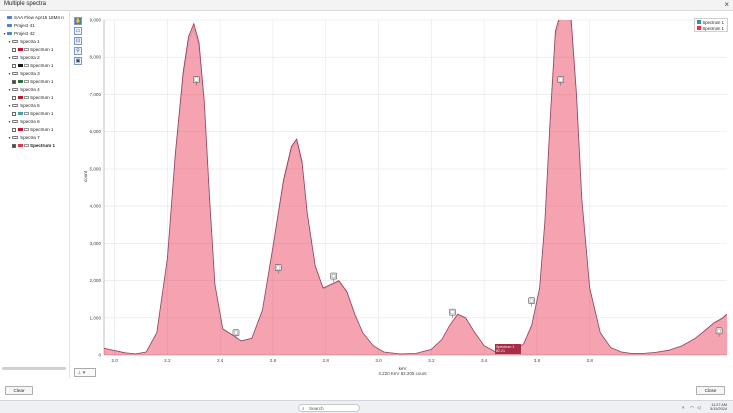 This screenshot has width=733, height=413. What do you see at coordinates (220, 360) in the screenshot?
I see `x-tick-label: 2.4` at bounding box center [220, 360].